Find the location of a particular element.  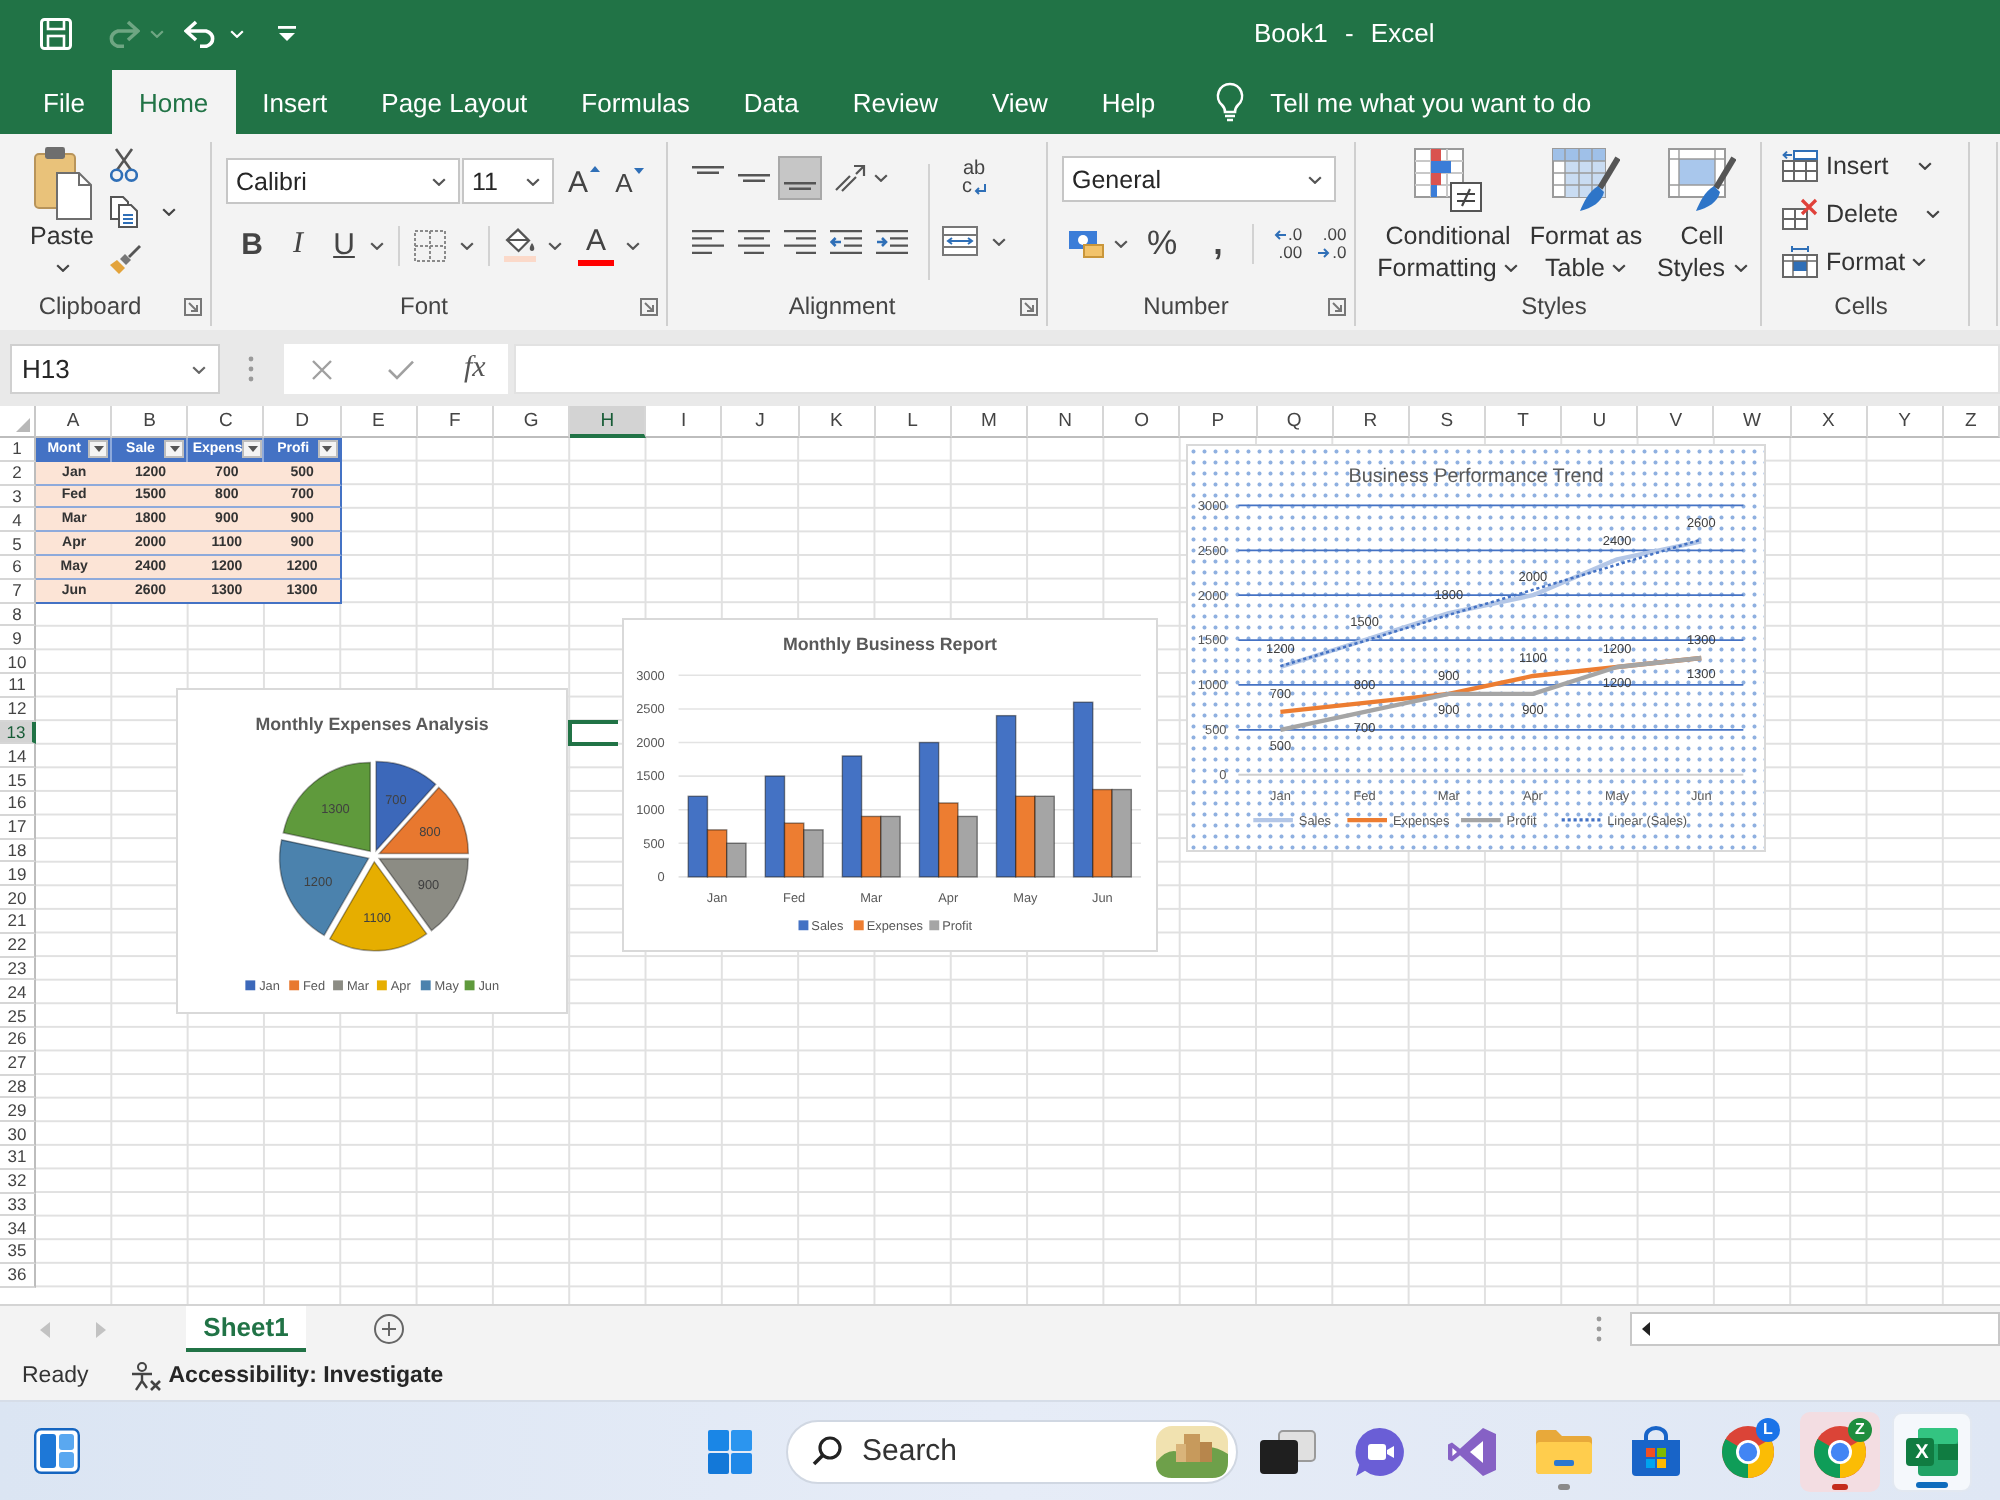

cancel-icon is located at coordinates (322, 369).